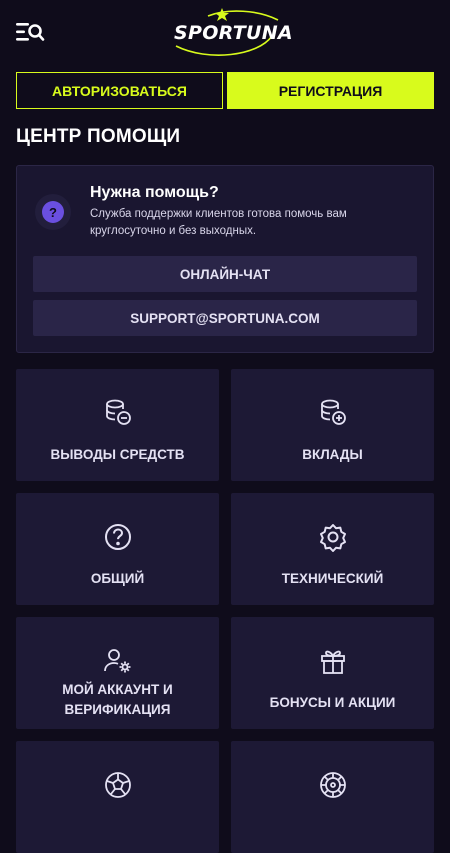 The height and width of the screenshot is (853, 450). Describe the element at coordinates (117, 454) in the screenshot. I see `category-label: ВЫВОДЫ СРЕДСТВ` at that location.